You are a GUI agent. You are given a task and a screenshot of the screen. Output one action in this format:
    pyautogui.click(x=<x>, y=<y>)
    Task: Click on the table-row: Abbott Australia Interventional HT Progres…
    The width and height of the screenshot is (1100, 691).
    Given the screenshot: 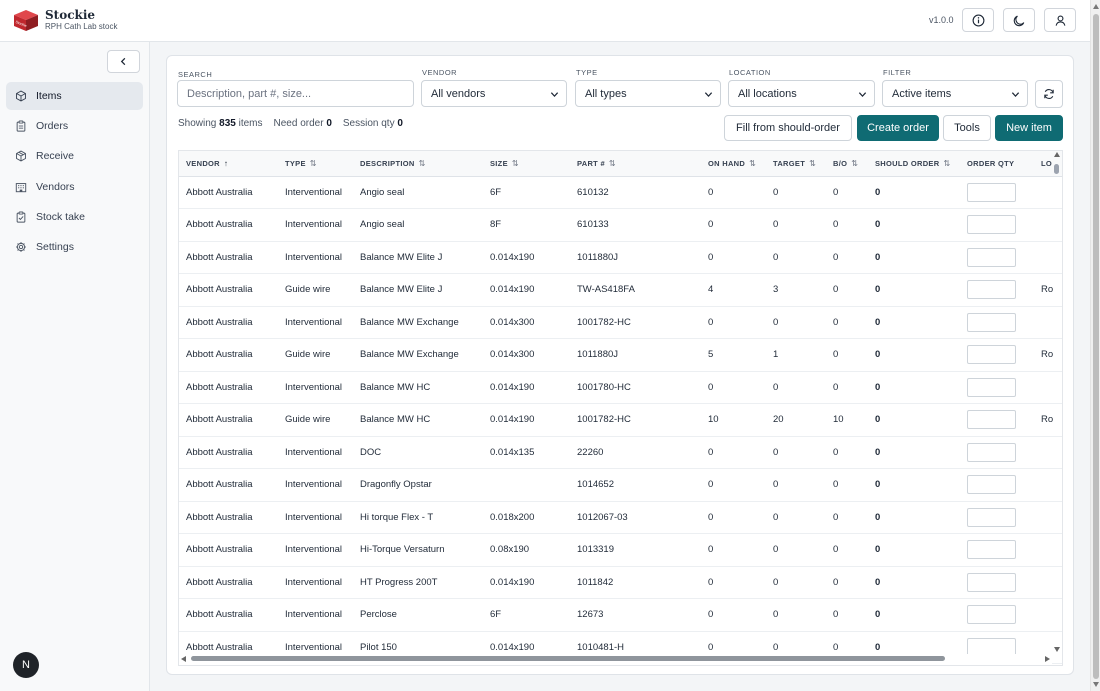 What is the action you would take?
    pyautogui.click(x=620, y=582)
    